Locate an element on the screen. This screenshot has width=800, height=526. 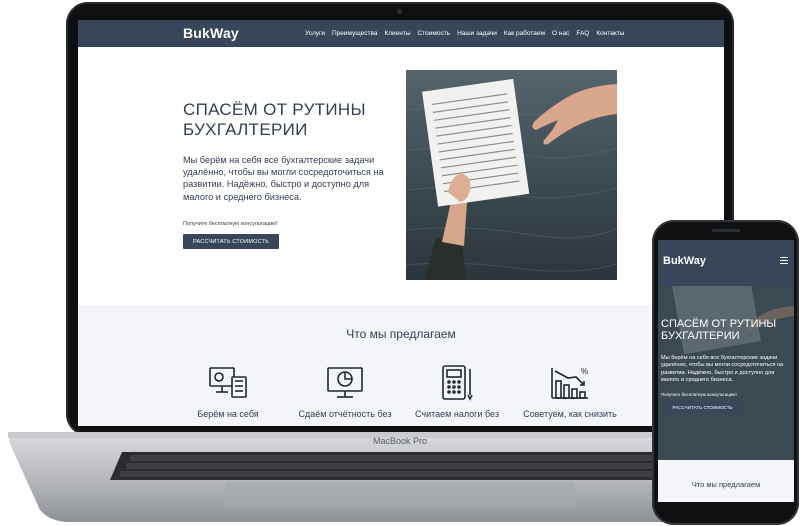
menu-item-pricing: Стоимость is located at coordinates (434, 33).